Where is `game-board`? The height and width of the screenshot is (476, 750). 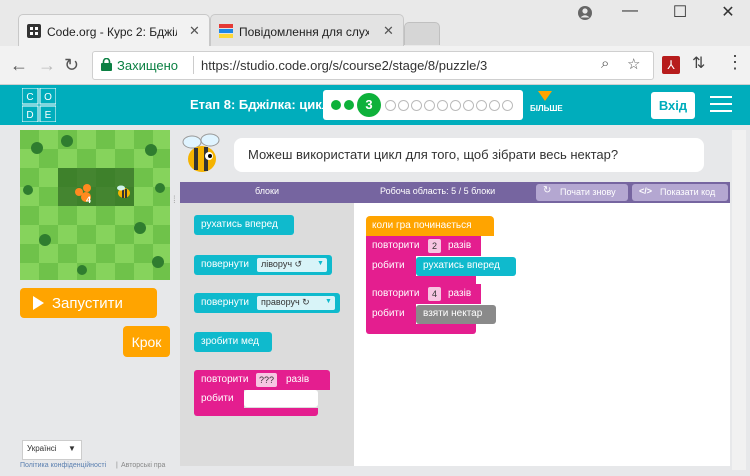 game-board is located at coordinates (95, 205).